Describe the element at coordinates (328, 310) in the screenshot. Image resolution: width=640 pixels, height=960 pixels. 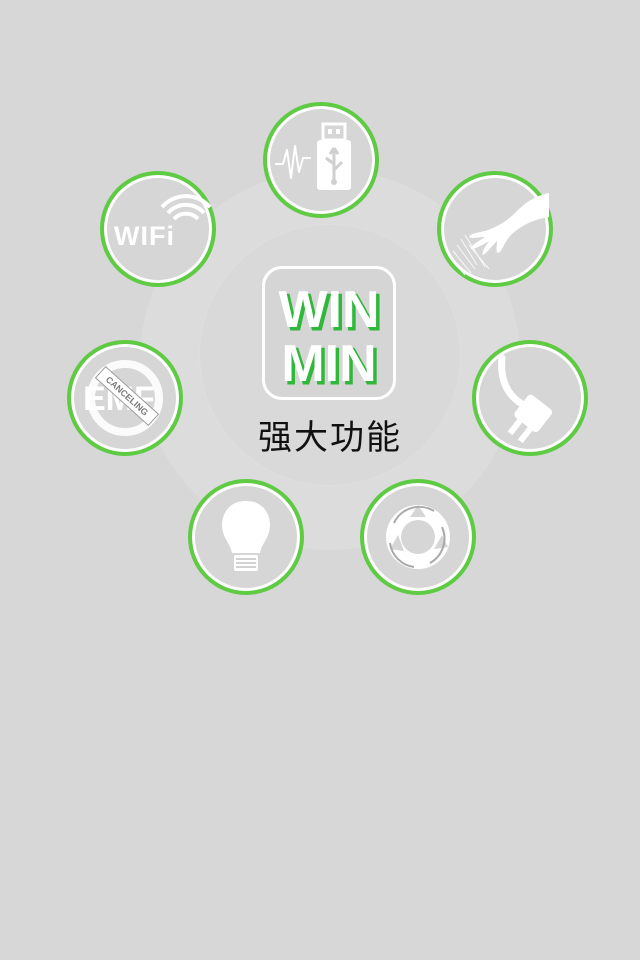
I see `logo-line1-face: WIN` at that location.